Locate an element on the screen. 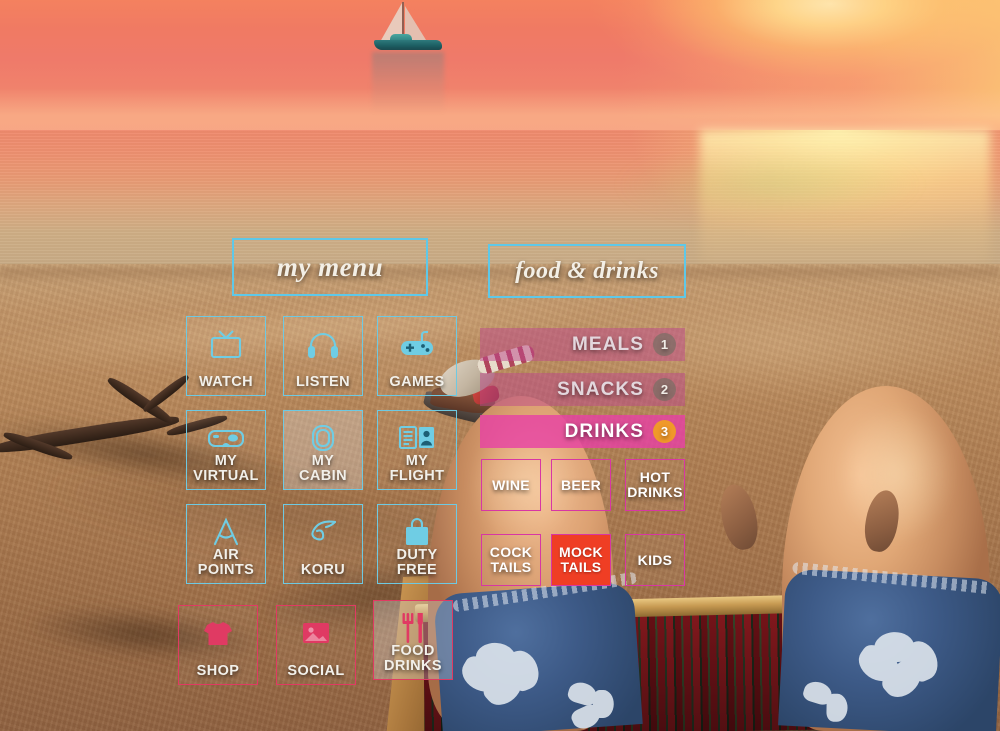  tile-air-points: AIR POINTS is located at coordinates (226, 544).